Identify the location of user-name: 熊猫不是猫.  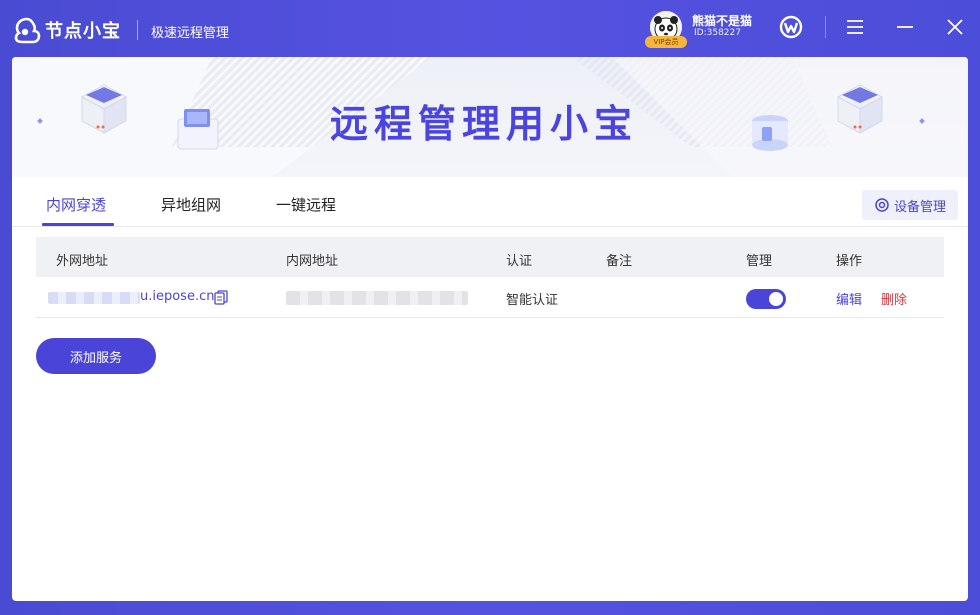
(722, 21).